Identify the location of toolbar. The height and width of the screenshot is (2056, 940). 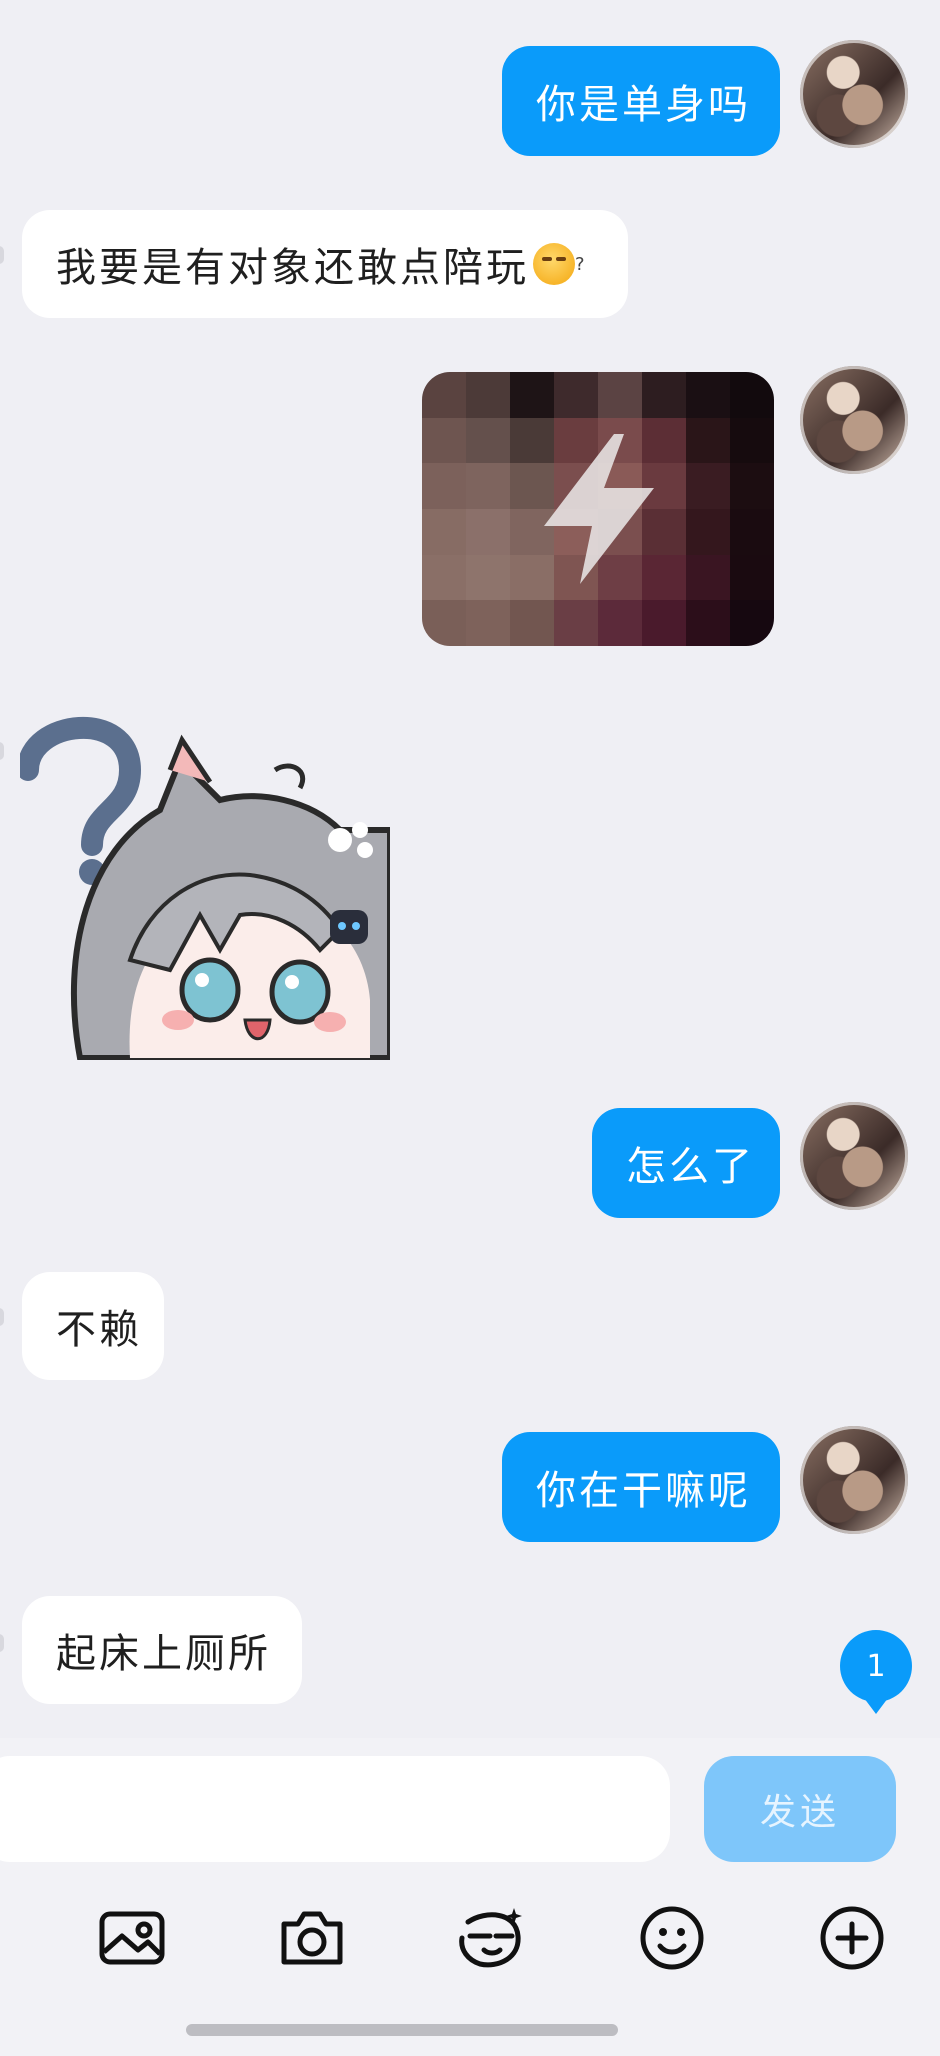
(470, 1963).